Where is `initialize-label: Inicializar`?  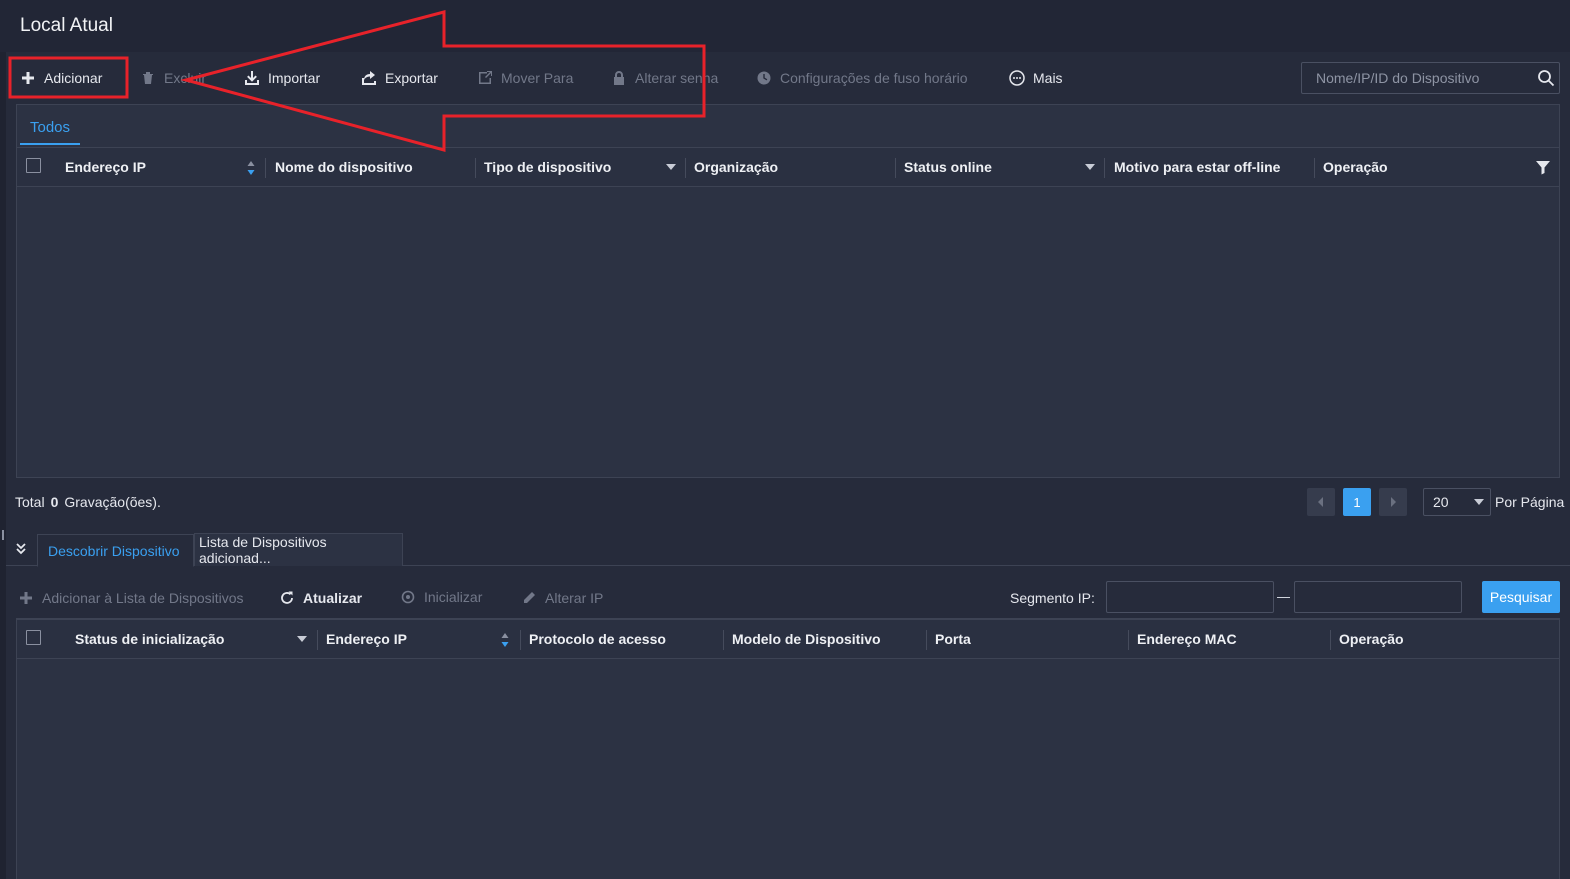
initialize-label: Inicializar is located at coordinates (453, 597).